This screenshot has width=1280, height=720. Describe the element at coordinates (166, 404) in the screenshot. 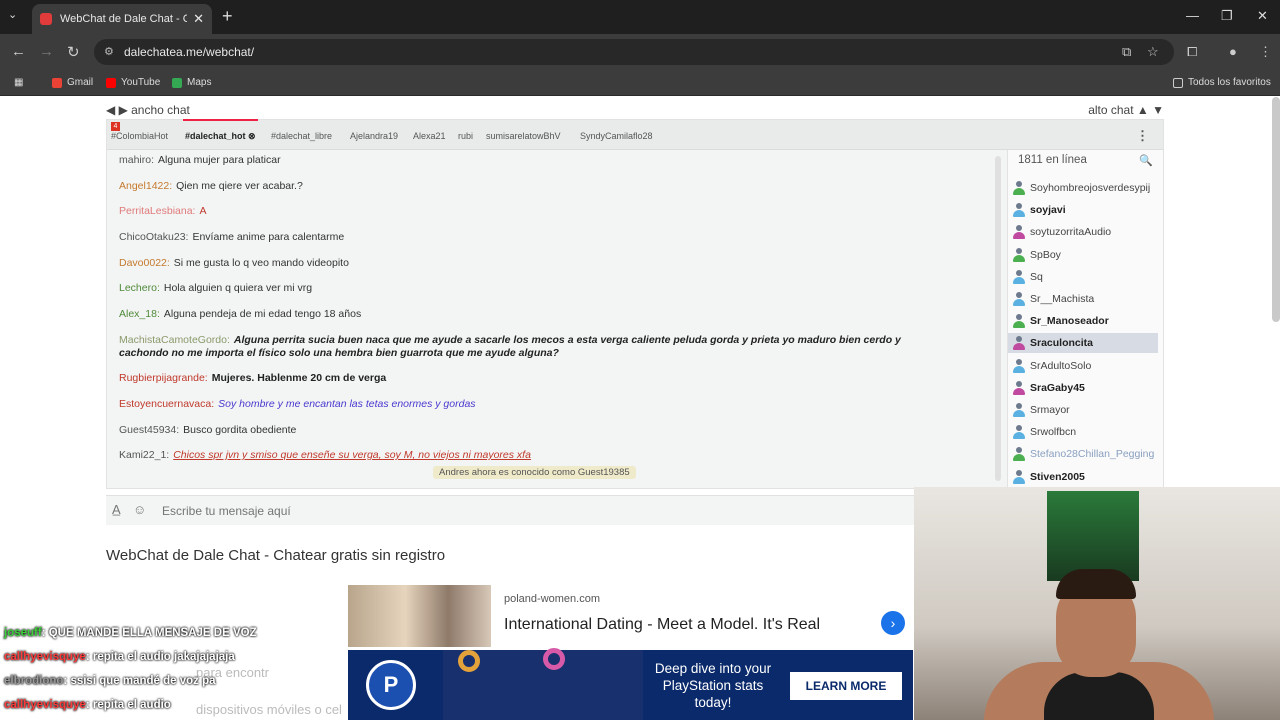

I see `message-username: Estoyencuernavaca:` at that location.